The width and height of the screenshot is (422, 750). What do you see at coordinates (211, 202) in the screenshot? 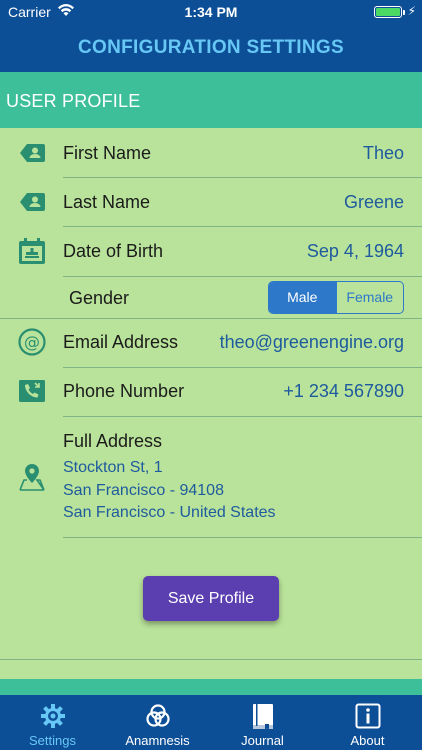
I see `last-name-row: Last Name Greene` at bounding box center [211, 202].